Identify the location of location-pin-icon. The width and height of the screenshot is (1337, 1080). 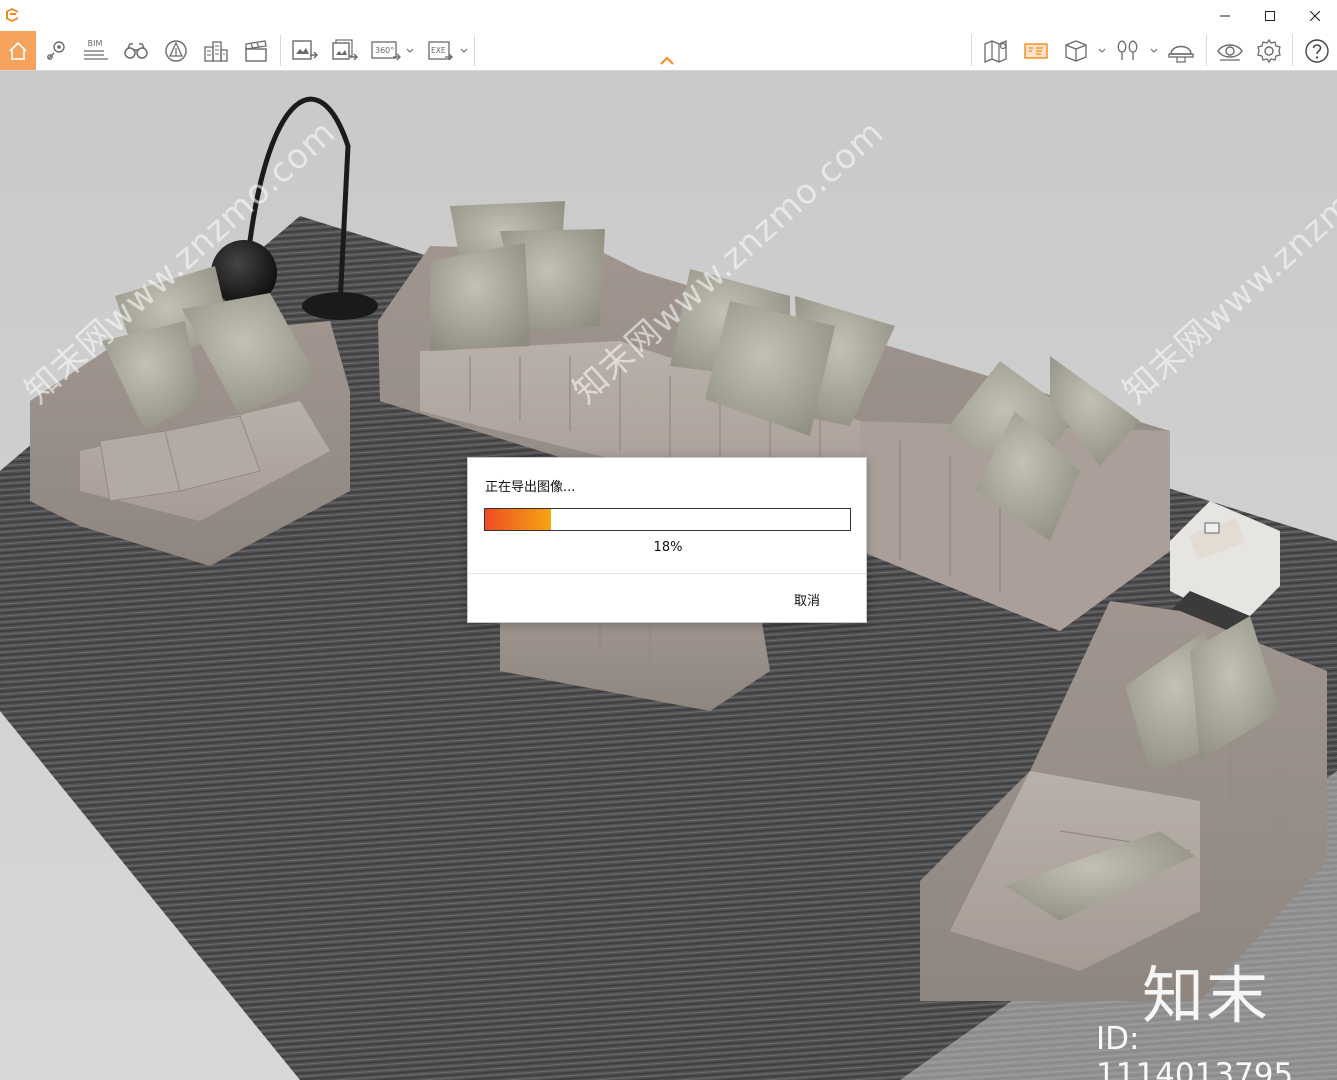
(56, 50).